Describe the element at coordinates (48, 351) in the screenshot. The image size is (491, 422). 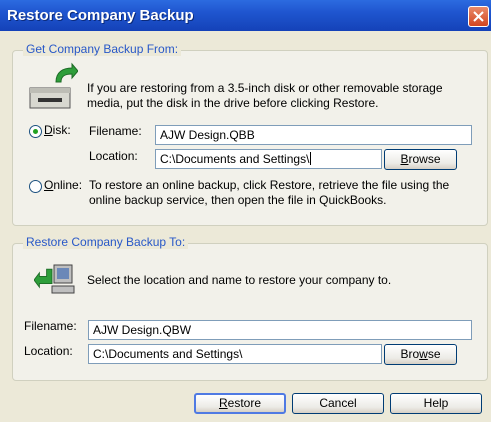
I see `destination-location-label: Location:` at that location.